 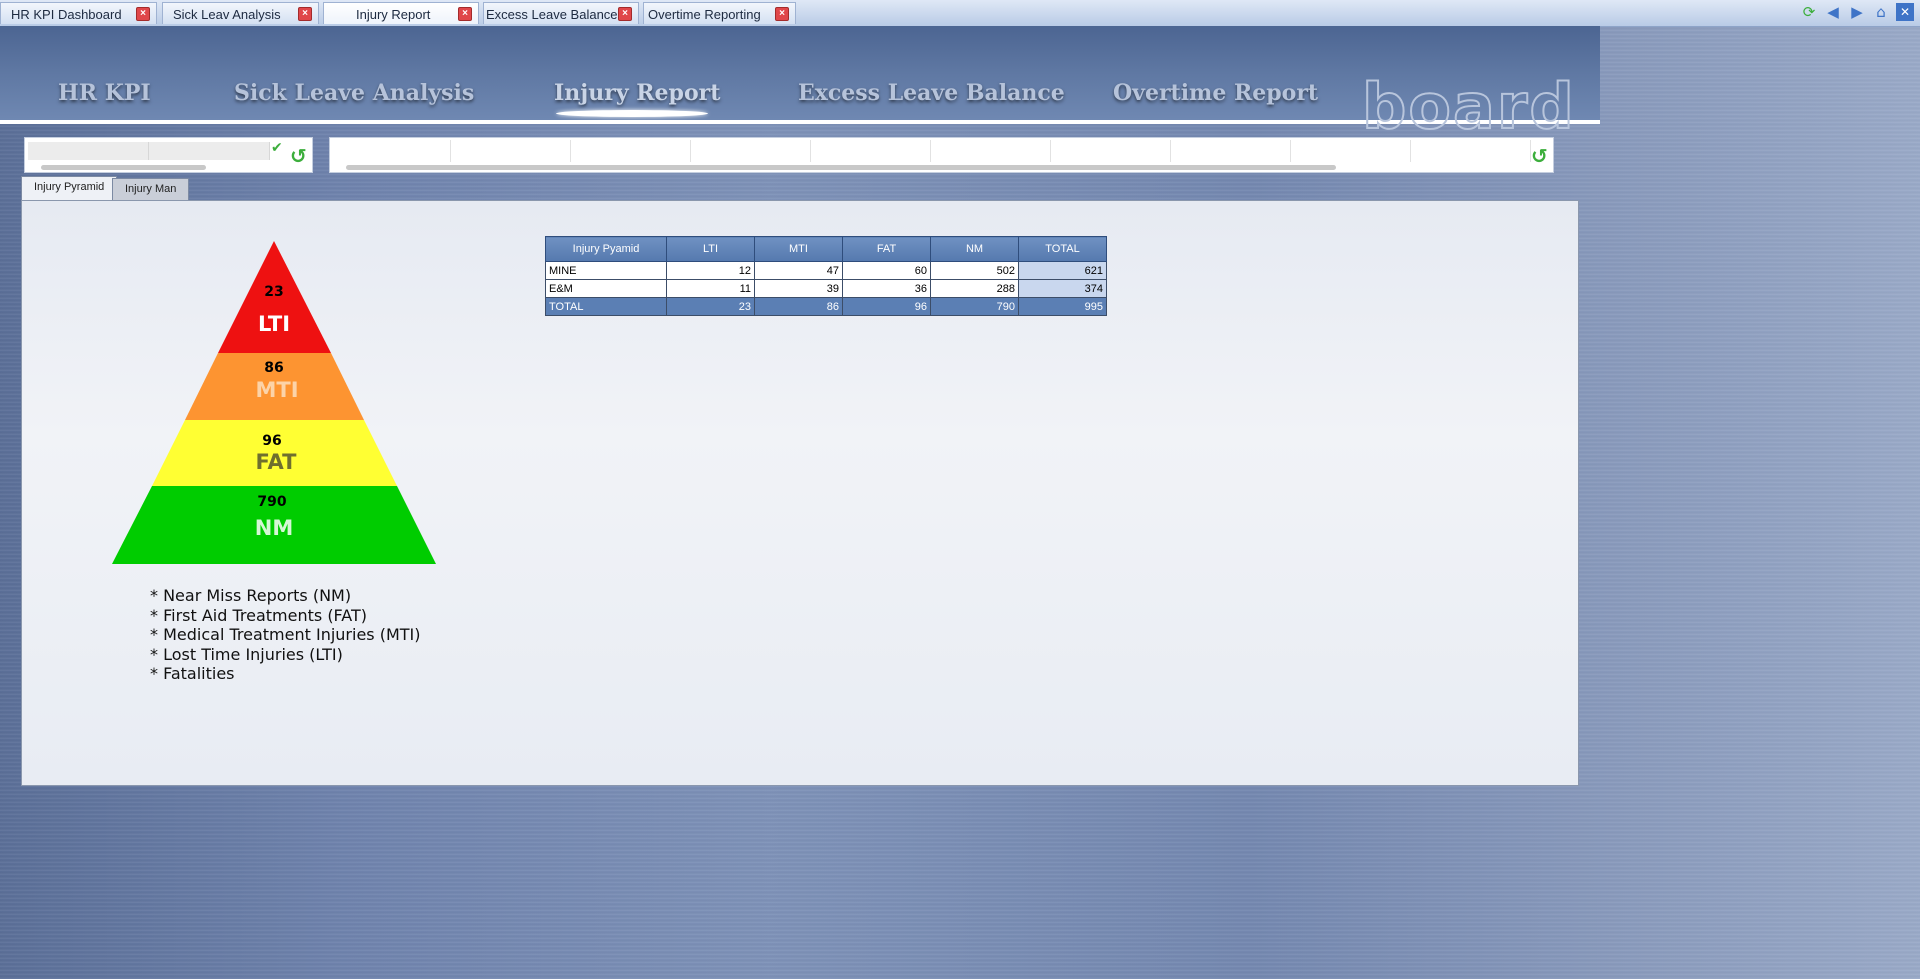 What do you see at coordinates (710, 288) in the screenshot?
I see `table-cell: 11` at bounding box center [710, 288].